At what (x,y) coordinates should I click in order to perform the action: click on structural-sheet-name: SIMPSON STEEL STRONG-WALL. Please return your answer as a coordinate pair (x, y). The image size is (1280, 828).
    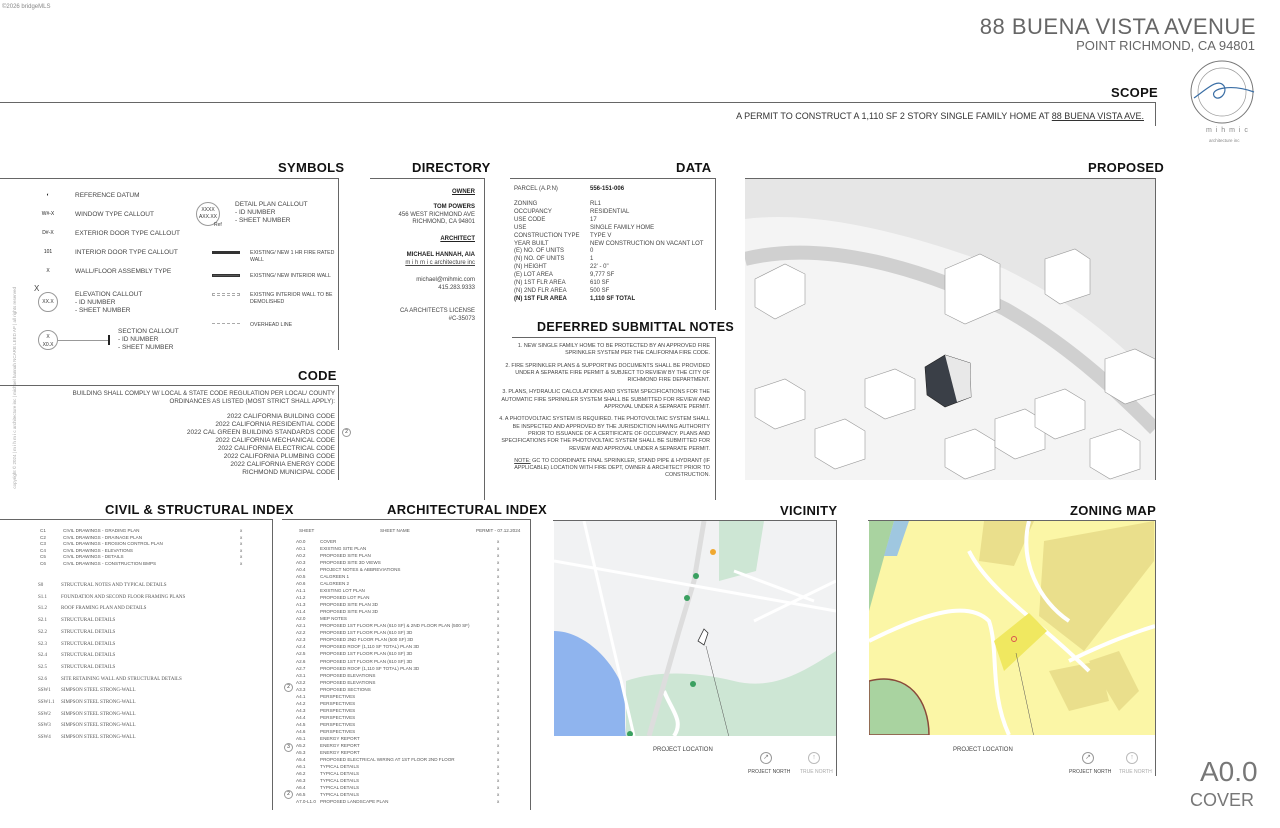
    Looking at the image, I should click on (98, 738).